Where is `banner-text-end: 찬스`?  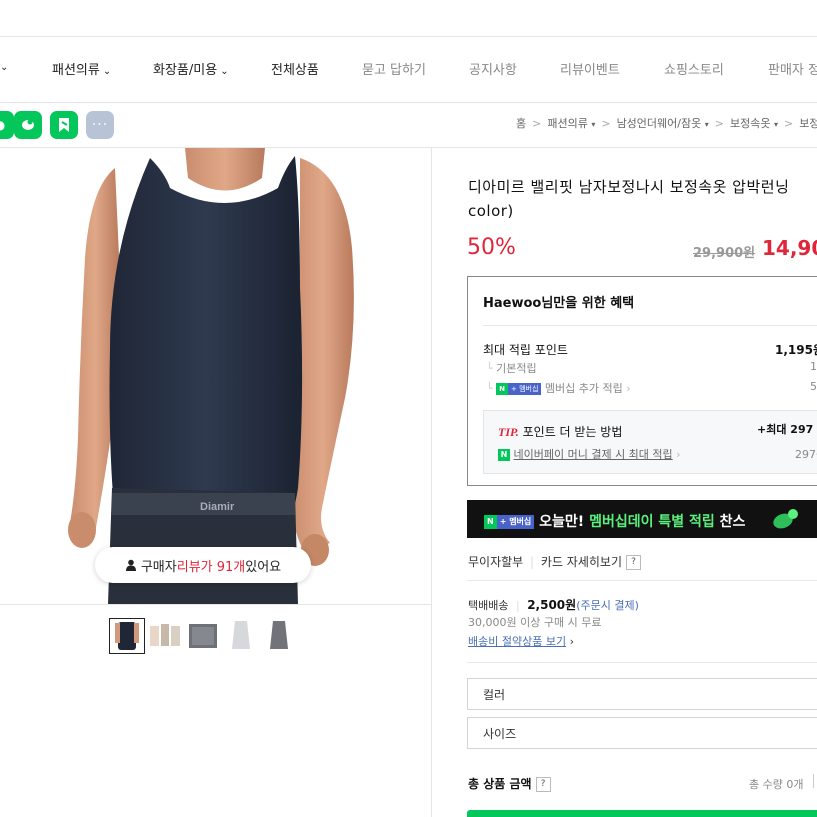 banner-text-end: 찬스 is located at coordinates (730, 522).